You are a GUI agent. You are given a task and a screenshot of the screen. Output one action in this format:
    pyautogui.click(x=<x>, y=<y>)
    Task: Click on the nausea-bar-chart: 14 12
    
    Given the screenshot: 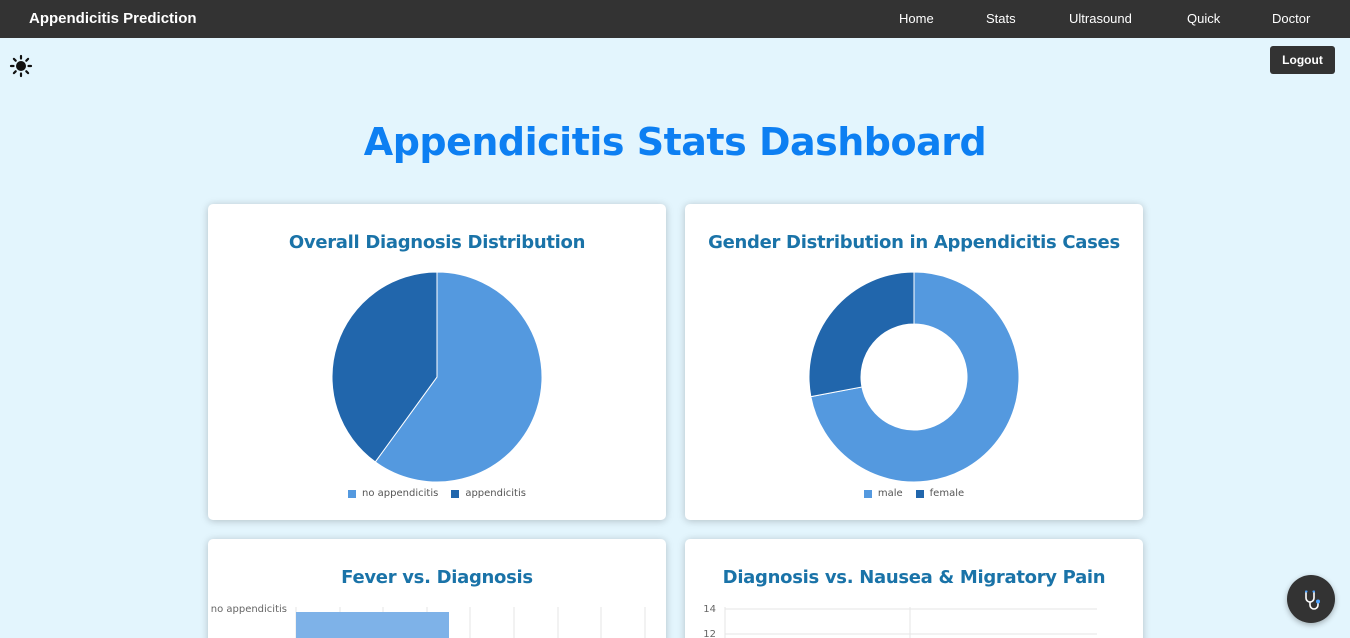 What is the action you would take?
    pyautogui.click(x=900, y=621)
    